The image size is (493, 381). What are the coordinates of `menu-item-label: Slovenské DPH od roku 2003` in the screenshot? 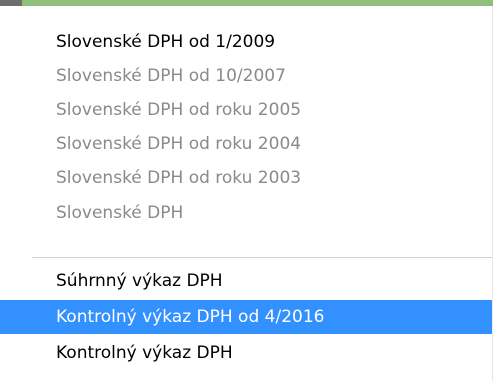 It's located at (179, 178).